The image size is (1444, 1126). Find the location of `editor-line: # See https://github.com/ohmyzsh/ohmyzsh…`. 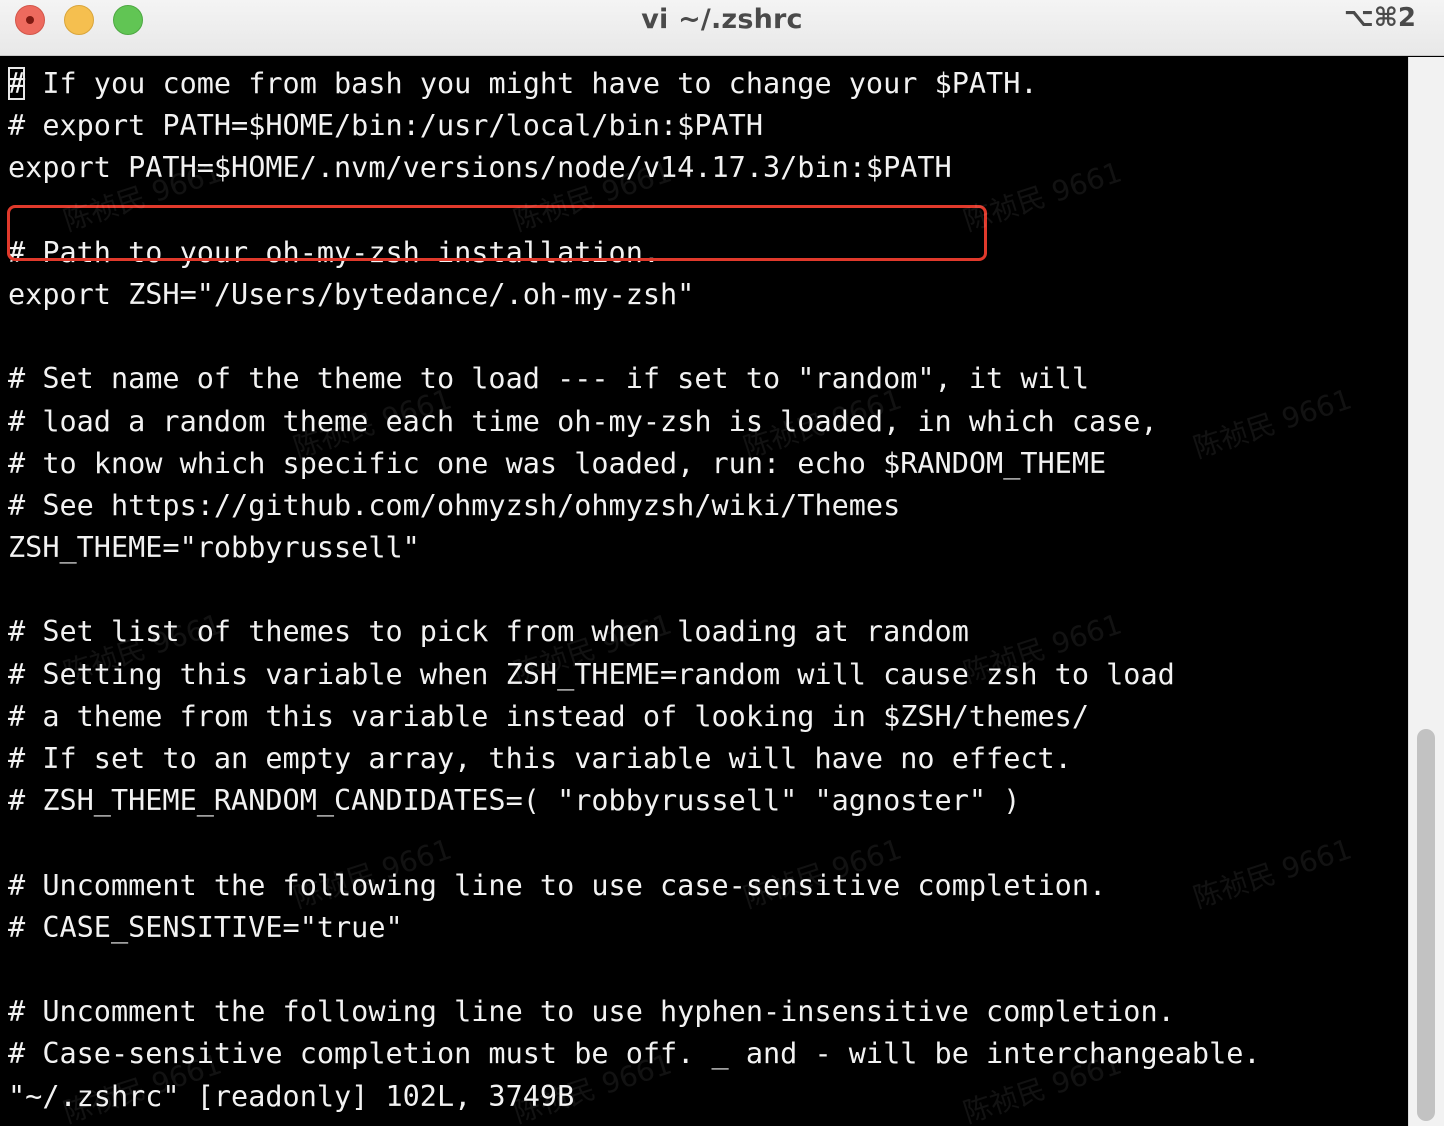

editor-line: # See https://github.com/ohmyzsh/ohmyzsh… is located at coordinates (634, 506).